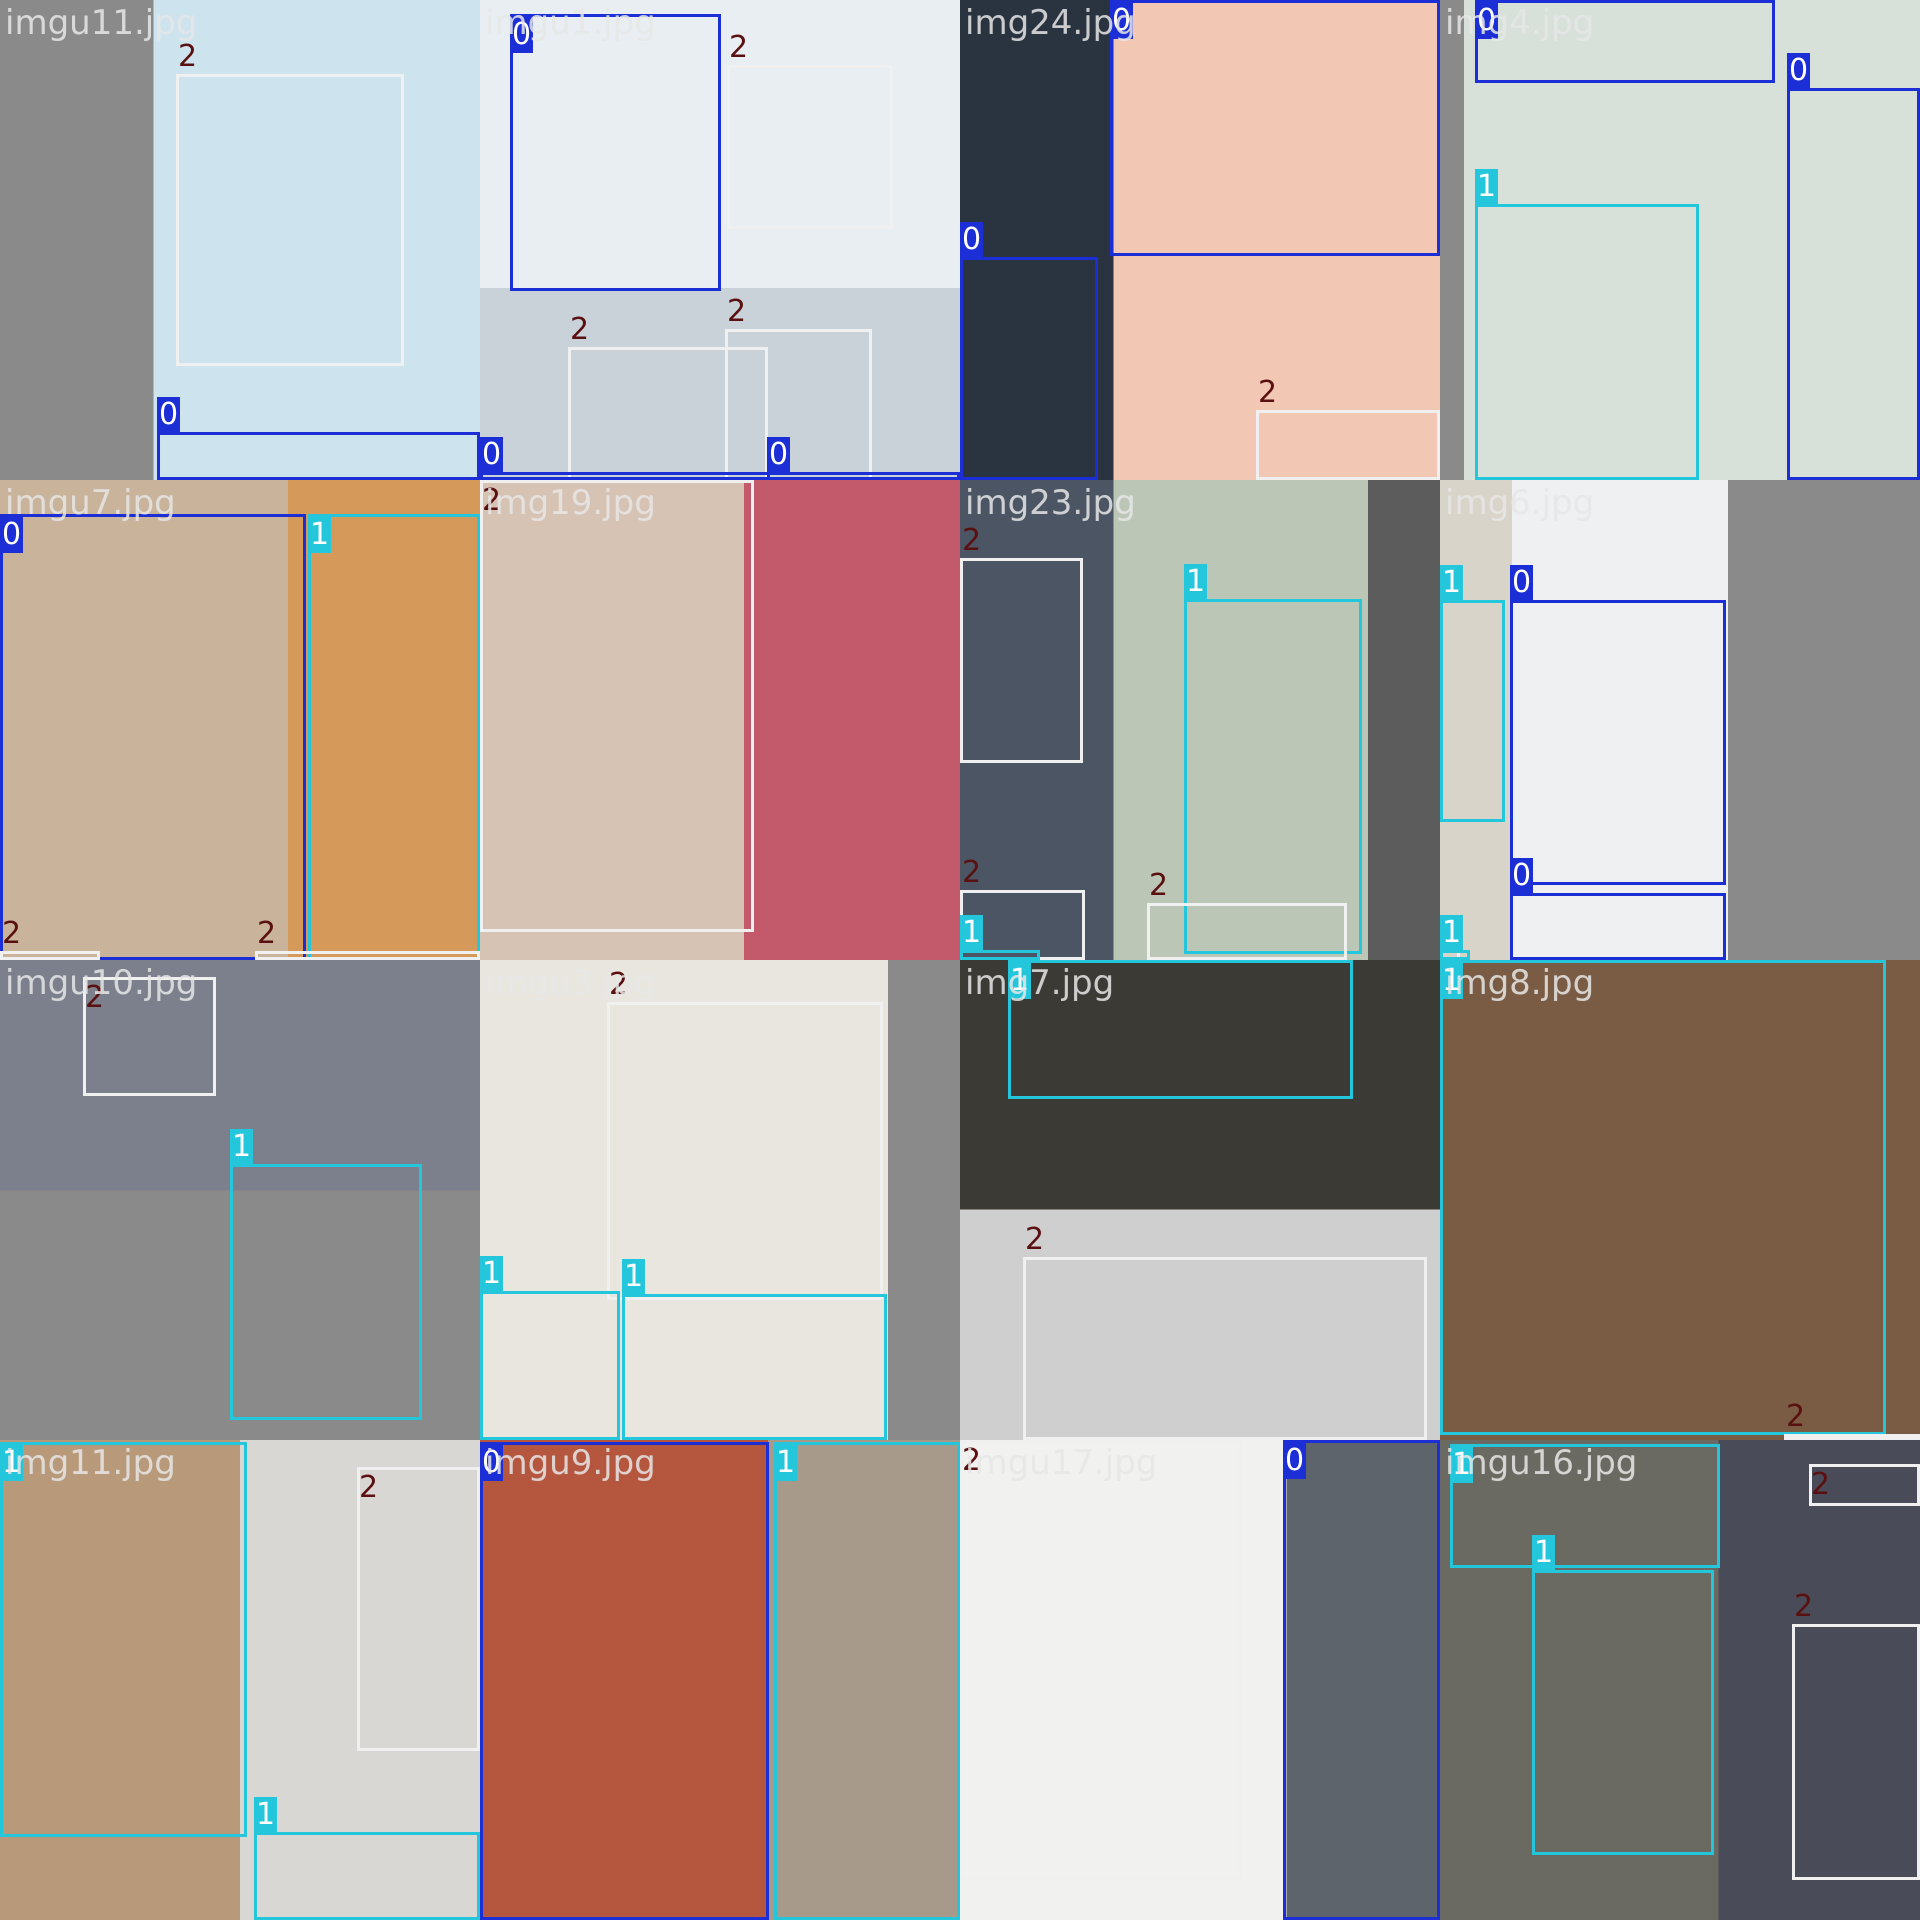 The image size is (1920, 1920). I want to click on mosaic-tile: img4.jpg 0 0 1, so click(1680, 240).